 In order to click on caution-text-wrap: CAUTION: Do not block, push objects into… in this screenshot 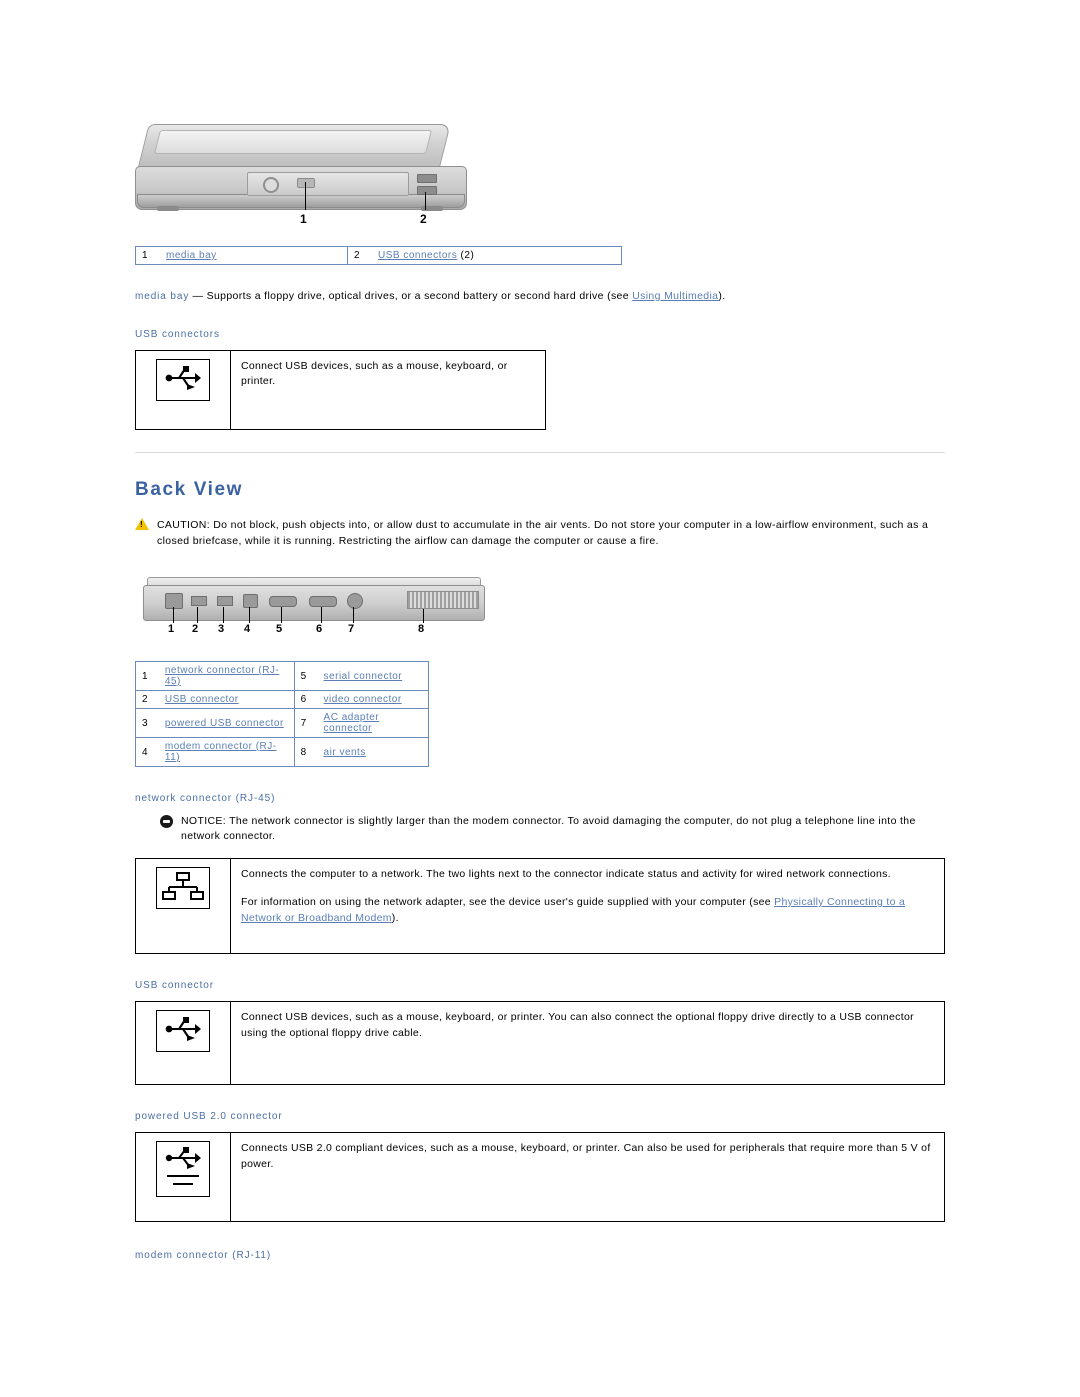, I will do `click(552, 533)`.